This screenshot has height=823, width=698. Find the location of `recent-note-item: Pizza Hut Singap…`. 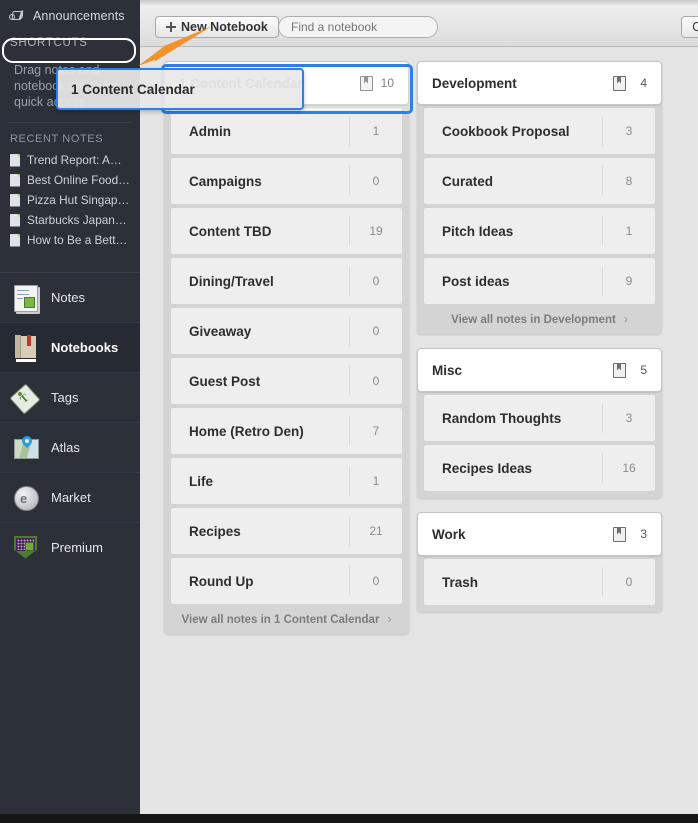

recent-note-item: Pizza Hut Singap… is located at coordinates (70, 200).